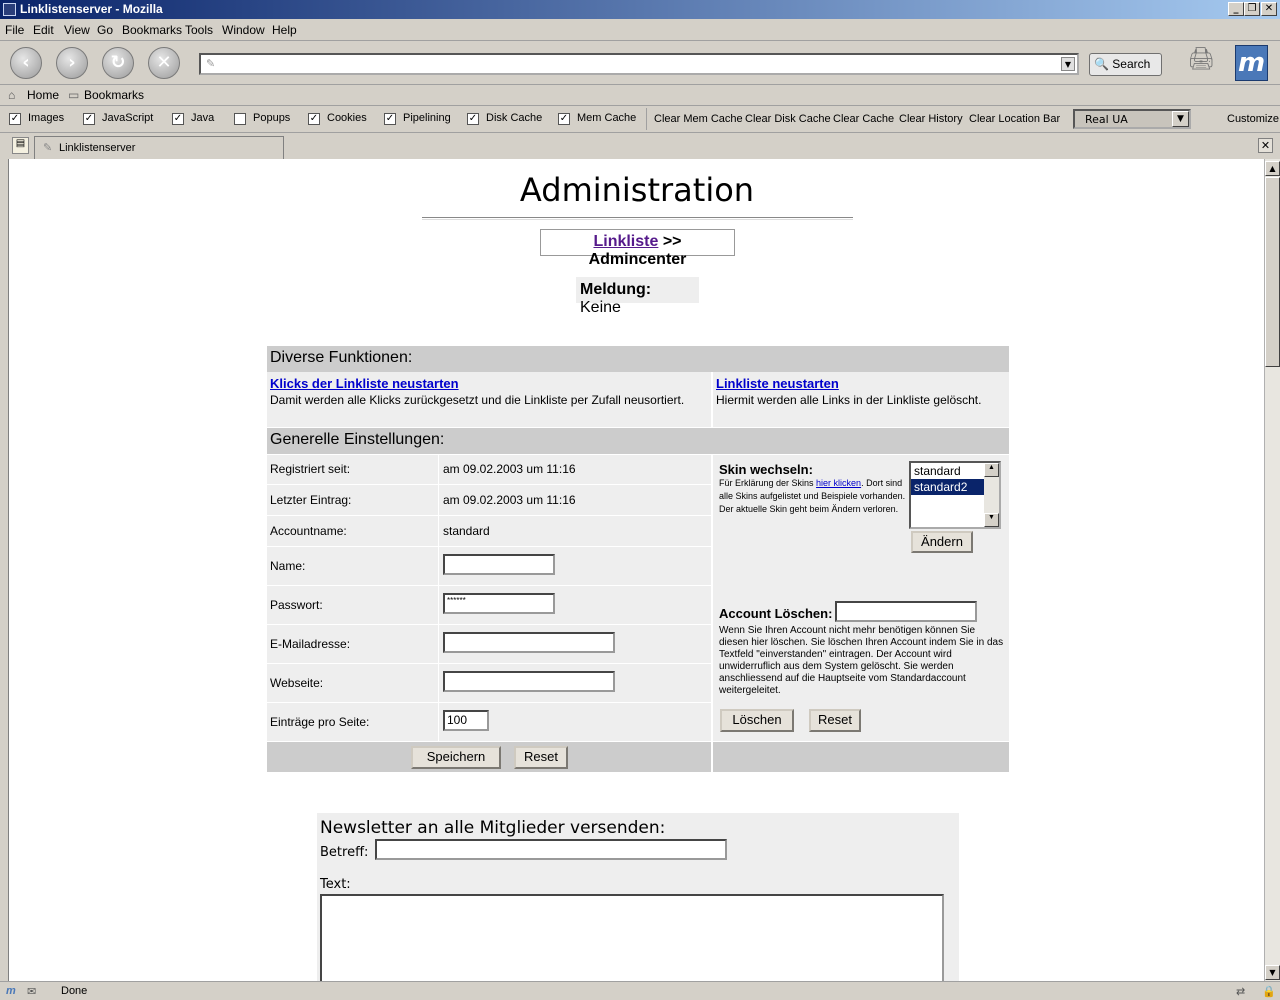 The width and height of the screenshot is (1280, 1000). I want to click on clear-mem-cache-button: Clear Mem Cache, so click(698, 119).